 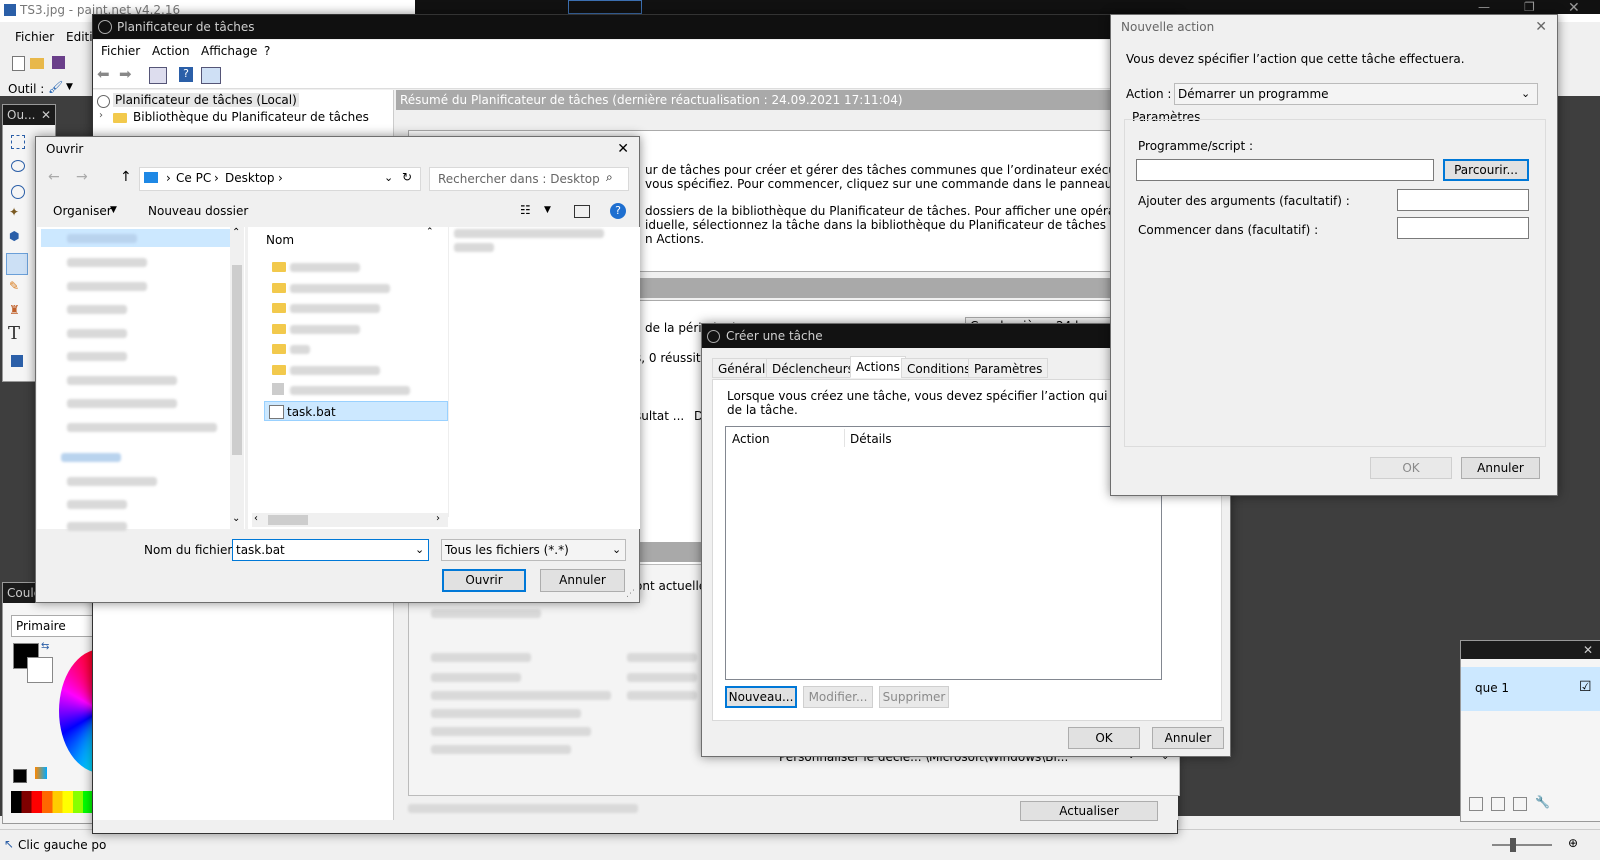 I want to click on delete-layer-icon, so click(x=1520, y=804).